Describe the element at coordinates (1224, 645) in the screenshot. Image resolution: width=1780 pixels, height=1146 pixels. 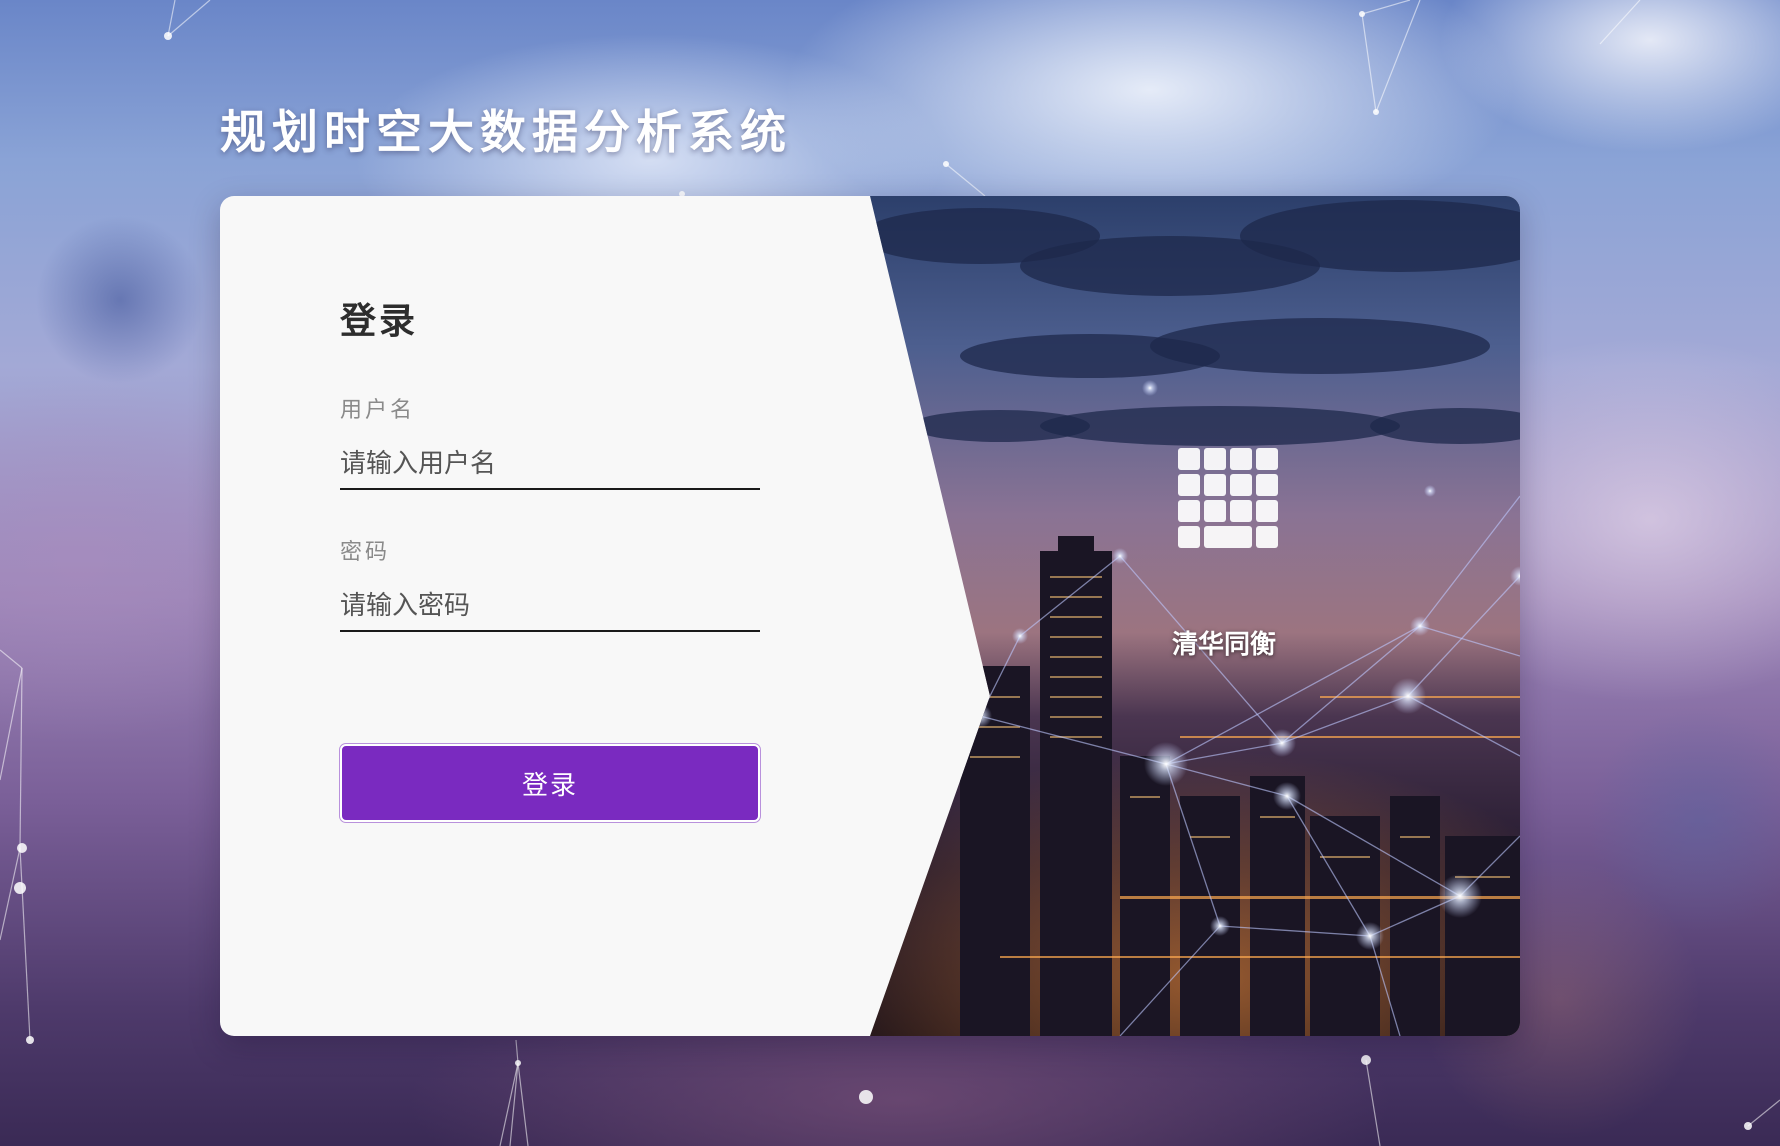
I see `brand-name: 清华同衡` at that location.